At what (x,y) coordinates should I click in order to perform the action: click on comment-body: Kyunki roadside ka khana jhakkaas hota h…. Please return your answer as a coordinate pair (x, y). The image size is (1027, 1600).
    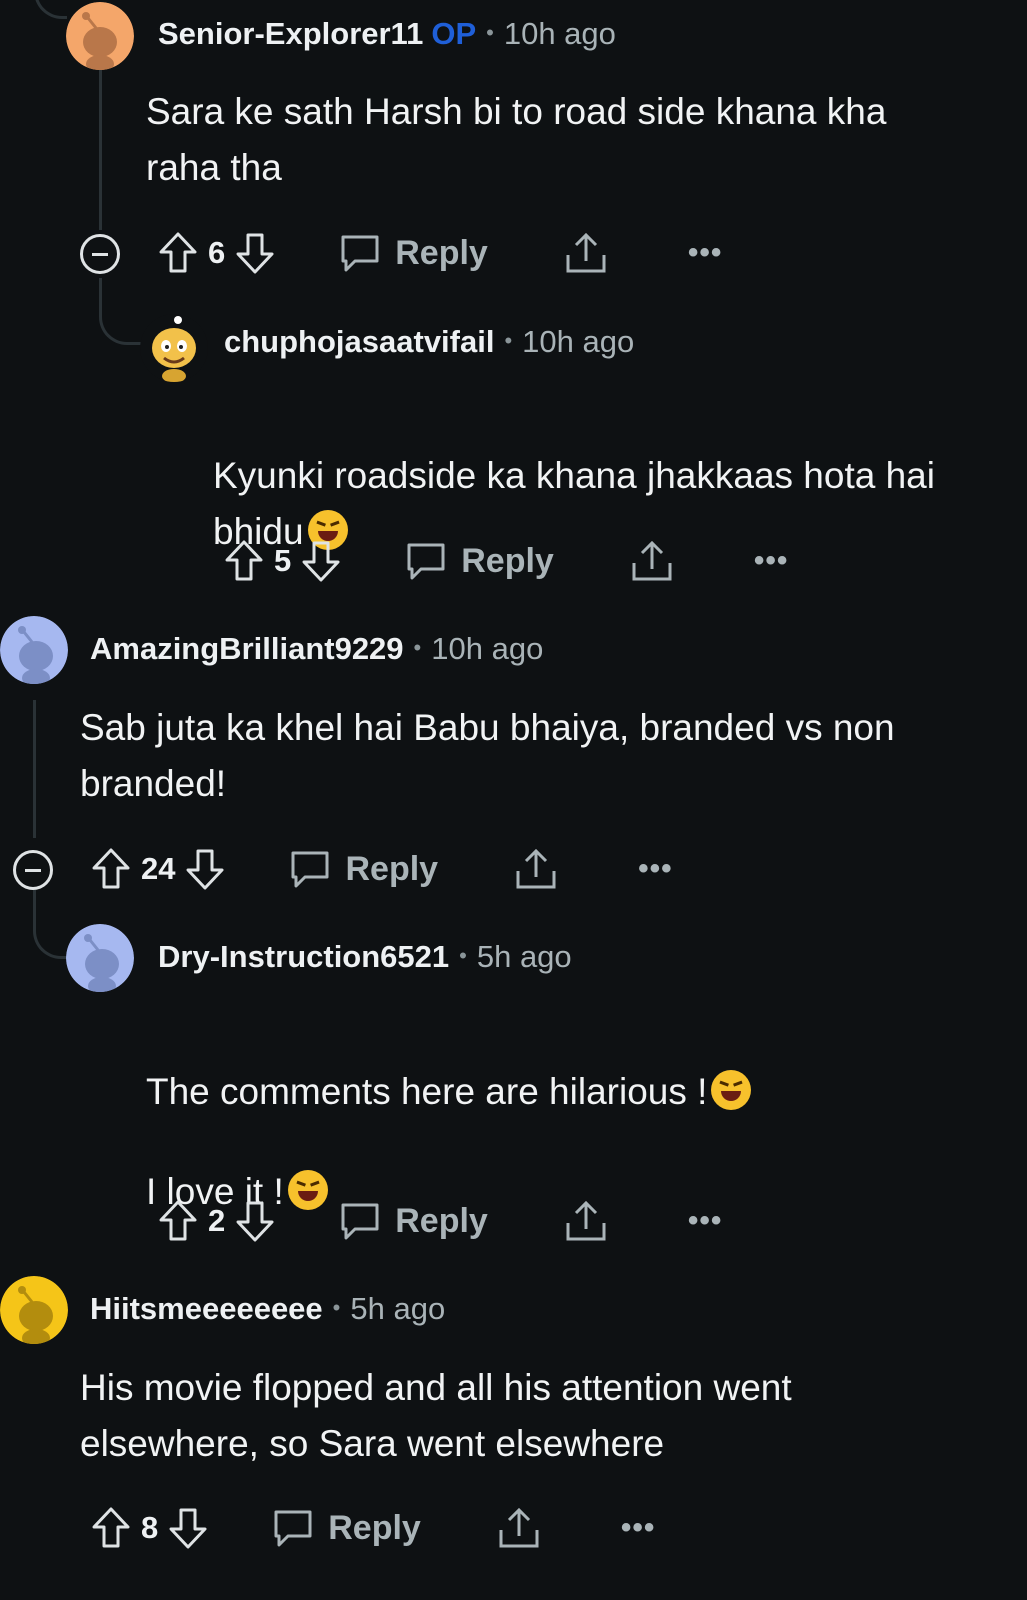
    Looking at the image, I should click on (574, 476).